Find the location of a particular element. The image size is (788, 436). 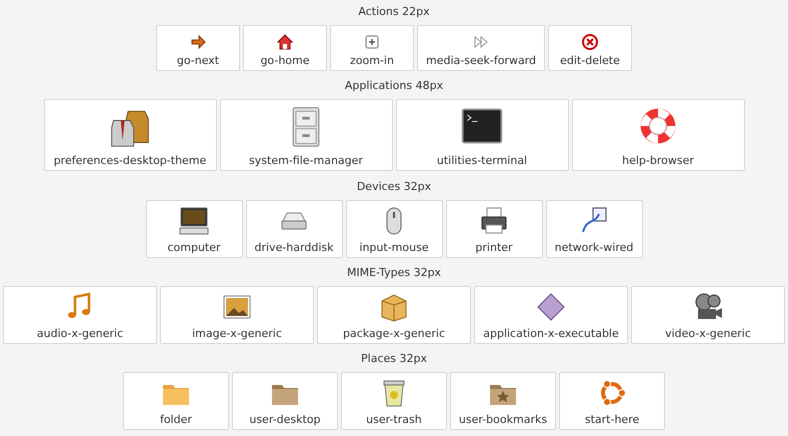

icon-label: input-mouse is located at coordinates (394, 247).